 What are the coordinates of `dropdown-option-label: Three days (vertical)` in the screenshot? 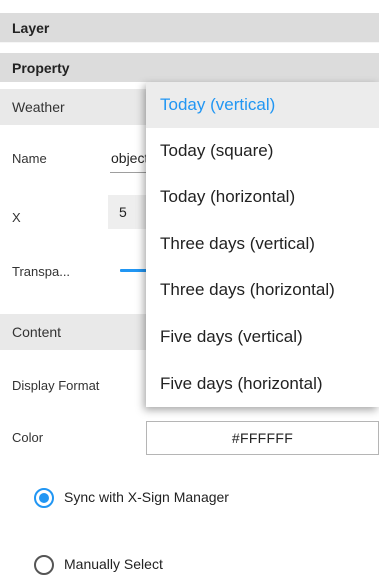 It's located at (237, 243).